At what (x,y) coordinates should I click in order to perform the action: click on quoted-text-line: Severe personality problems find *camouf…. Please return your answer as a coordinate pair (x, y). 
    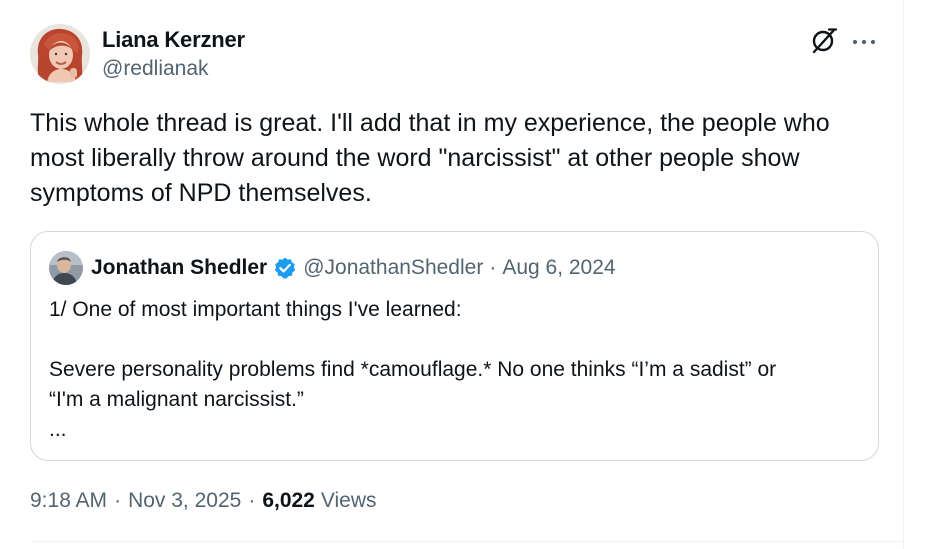
    Looking at the image, I should click on (413, 369).